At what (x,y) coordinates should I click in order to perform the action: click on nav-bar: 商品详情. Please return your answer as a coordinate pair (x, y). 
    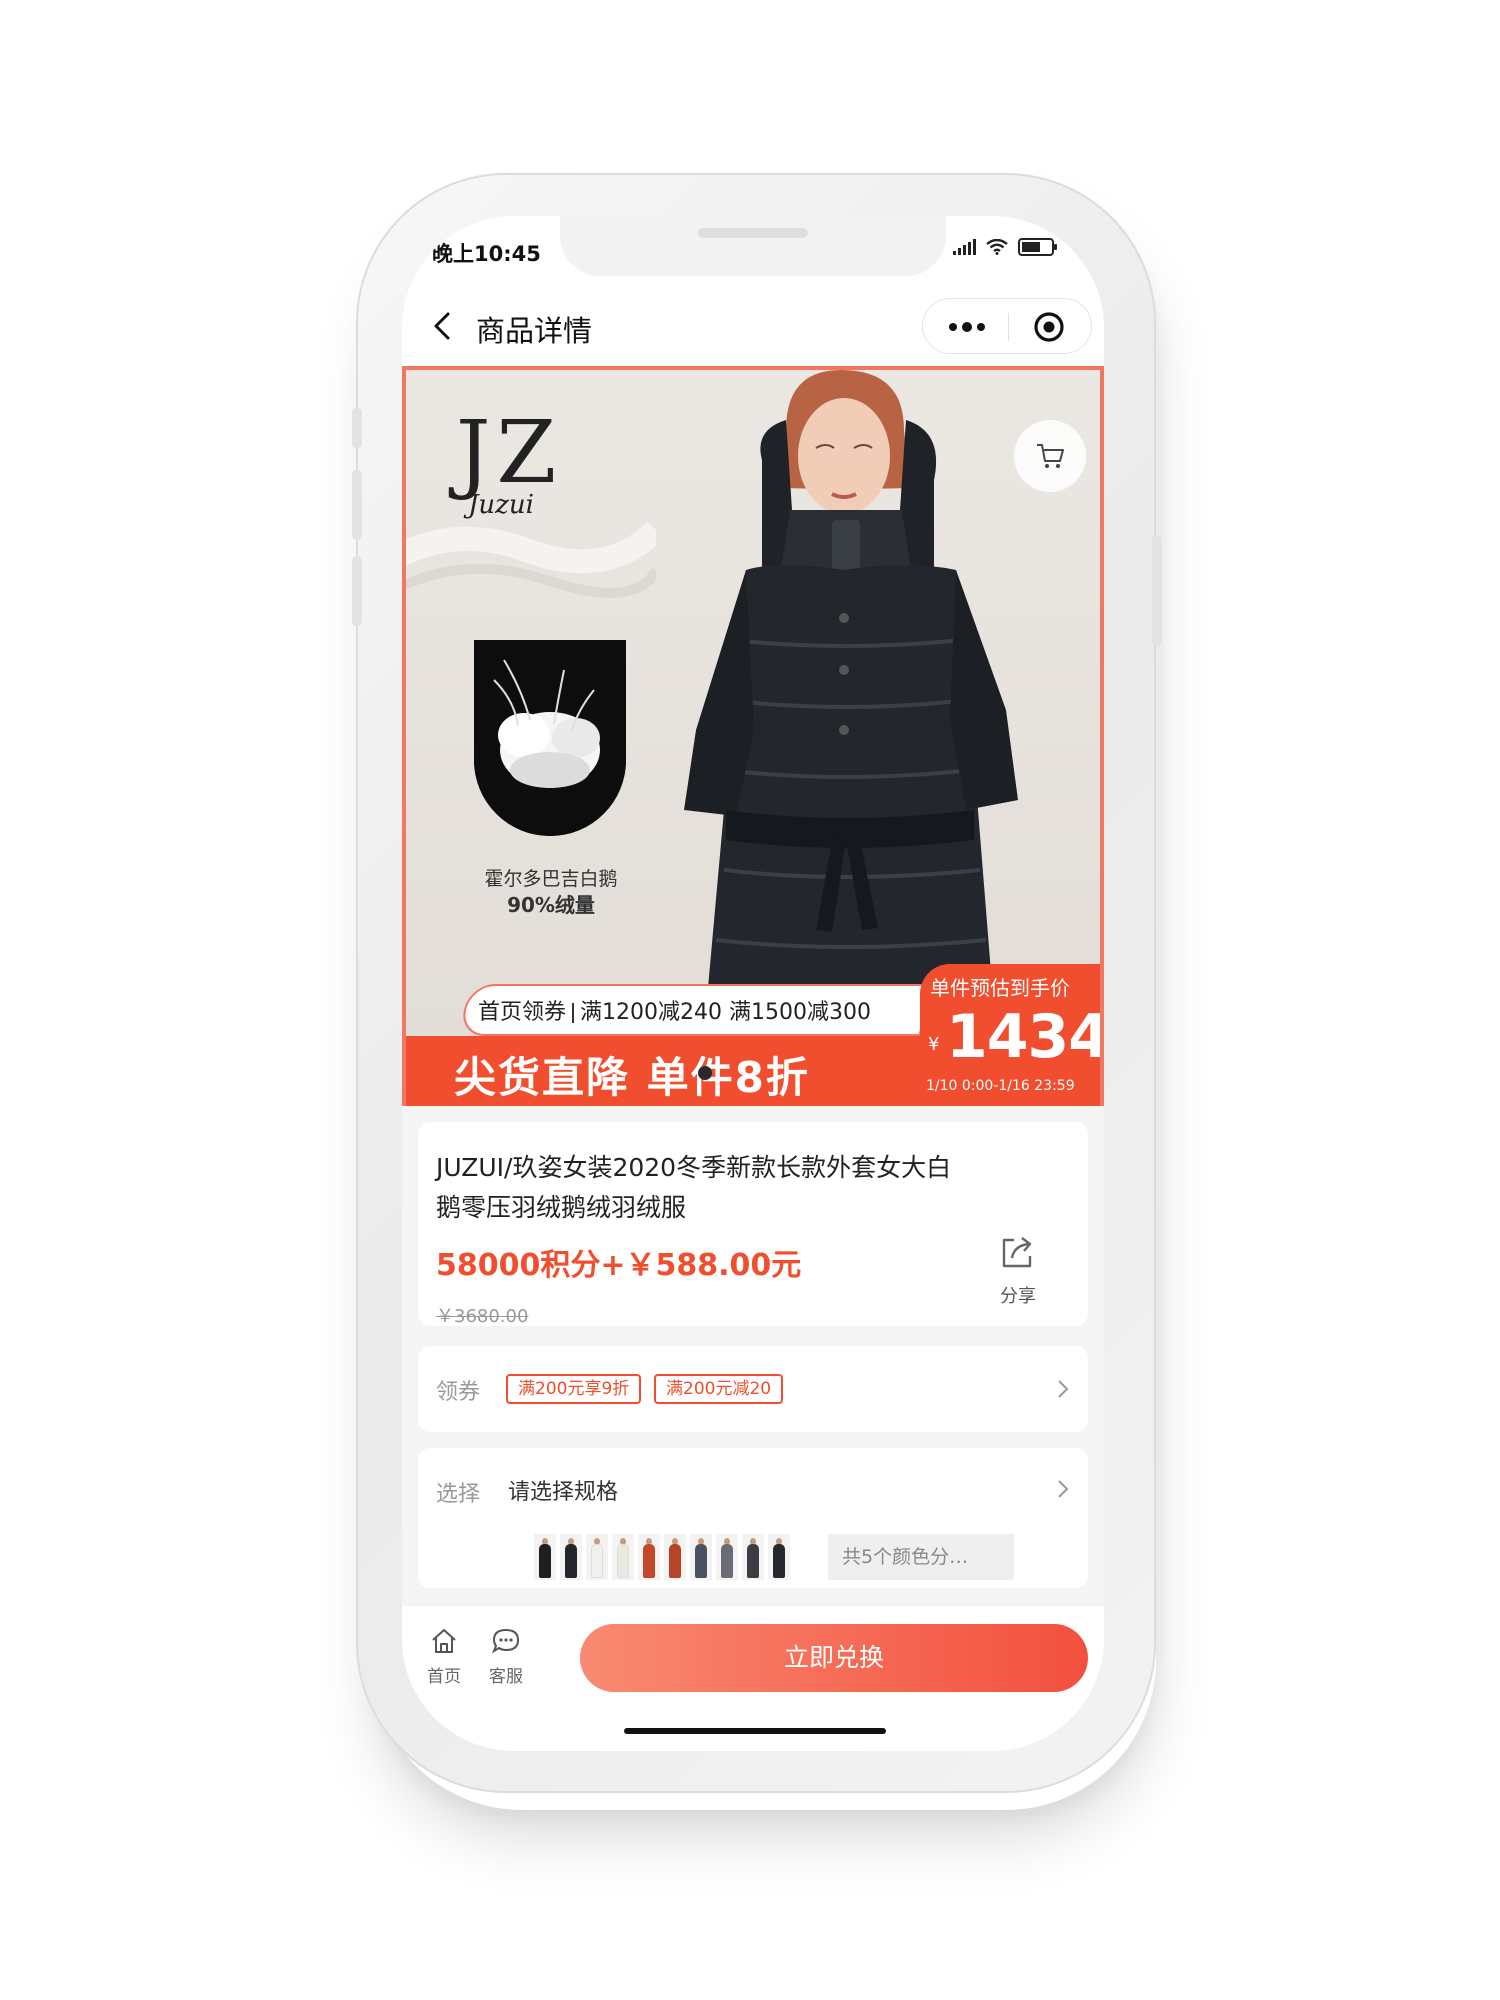
    Looking at the image, I should click on (753, 326).